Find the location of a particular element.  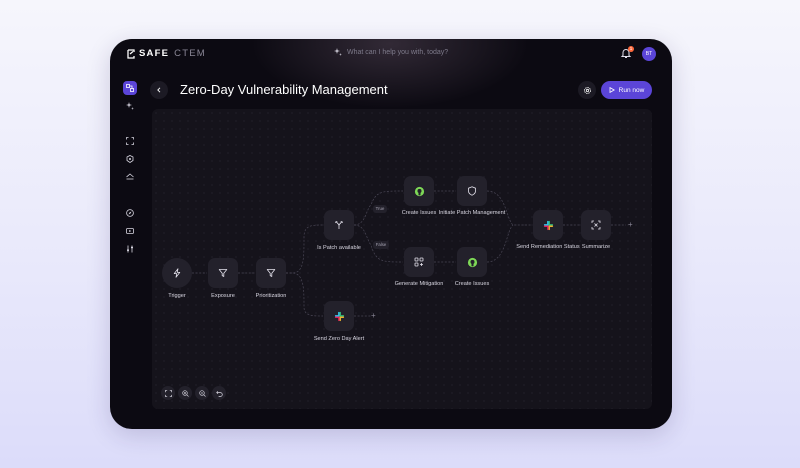

cloud-icon is located at coordinates (130, 176).